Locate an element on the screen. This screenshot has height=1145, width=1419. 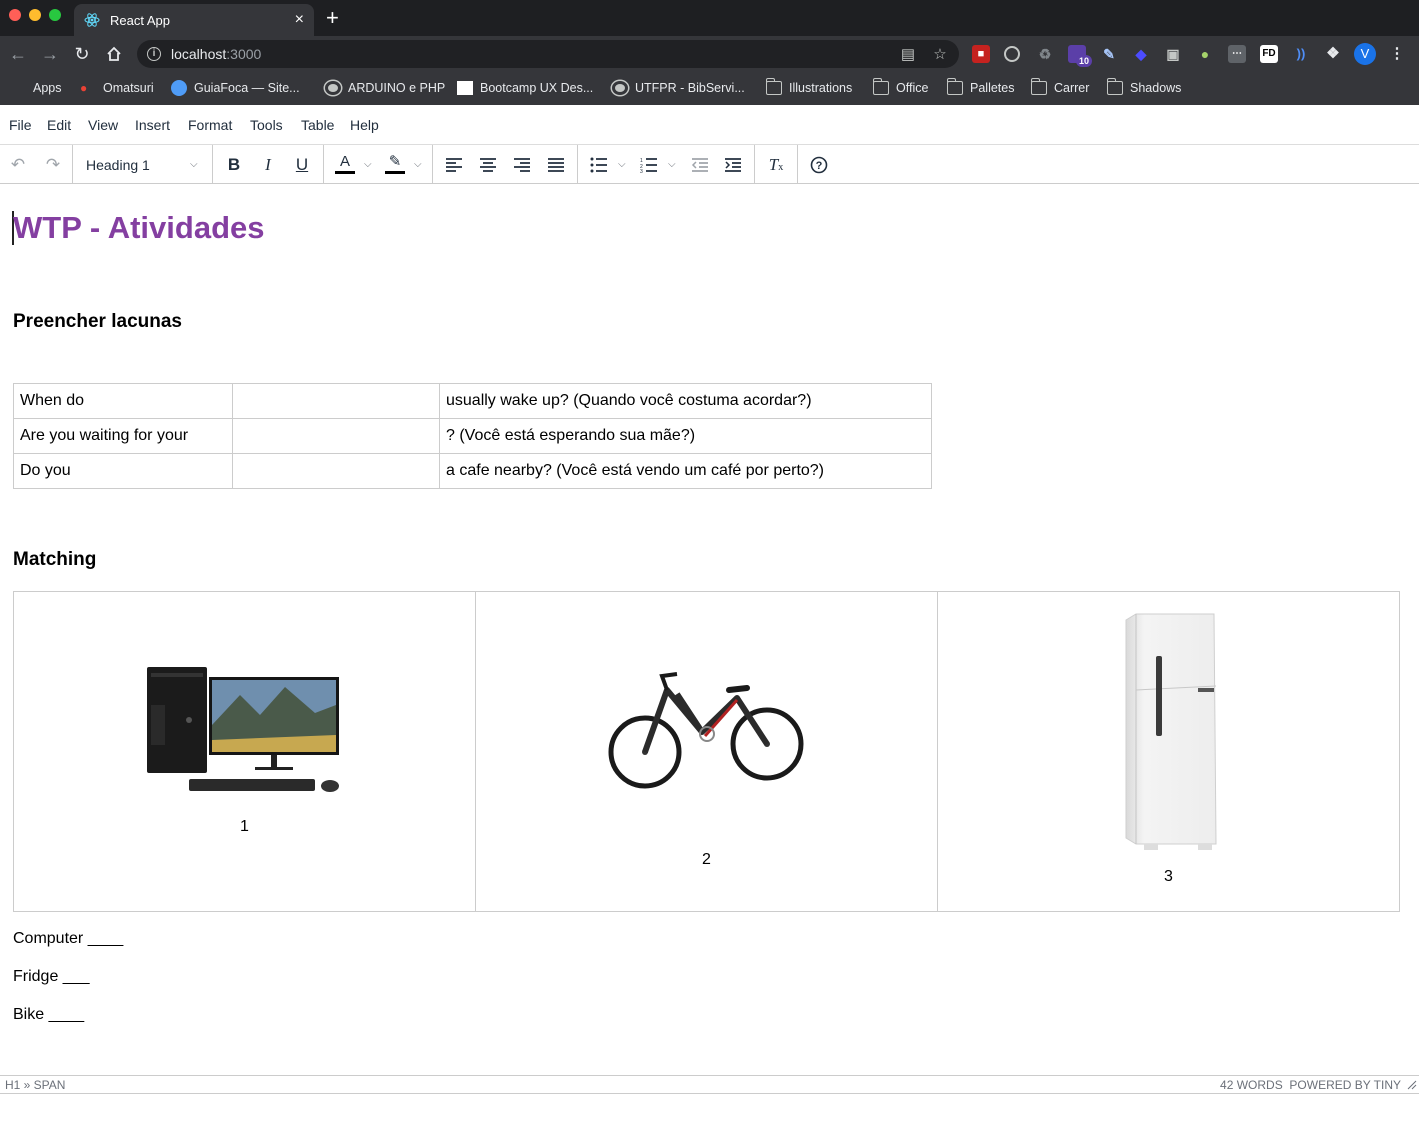
bookmark-folder-illustrations: Illustrations is located at coordinates (808, 88).